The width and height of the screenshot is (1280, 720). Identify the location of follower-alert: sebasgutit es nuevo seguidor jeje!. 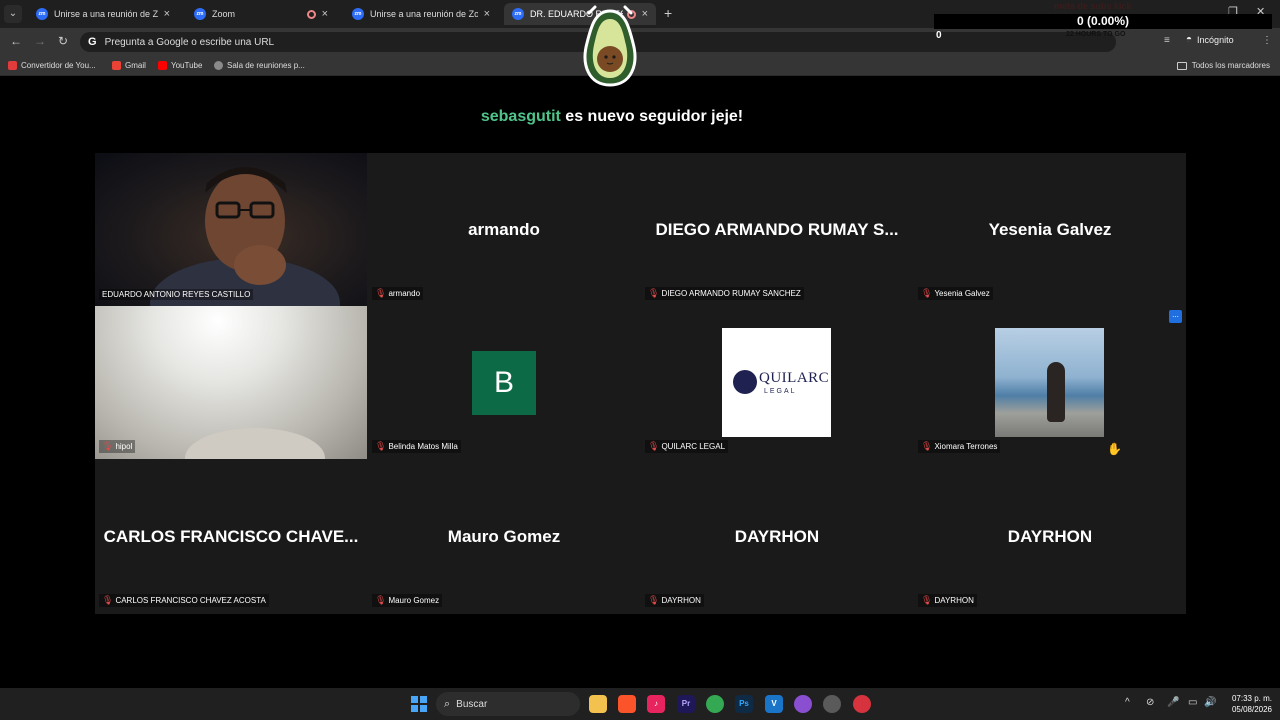
(612, 117).